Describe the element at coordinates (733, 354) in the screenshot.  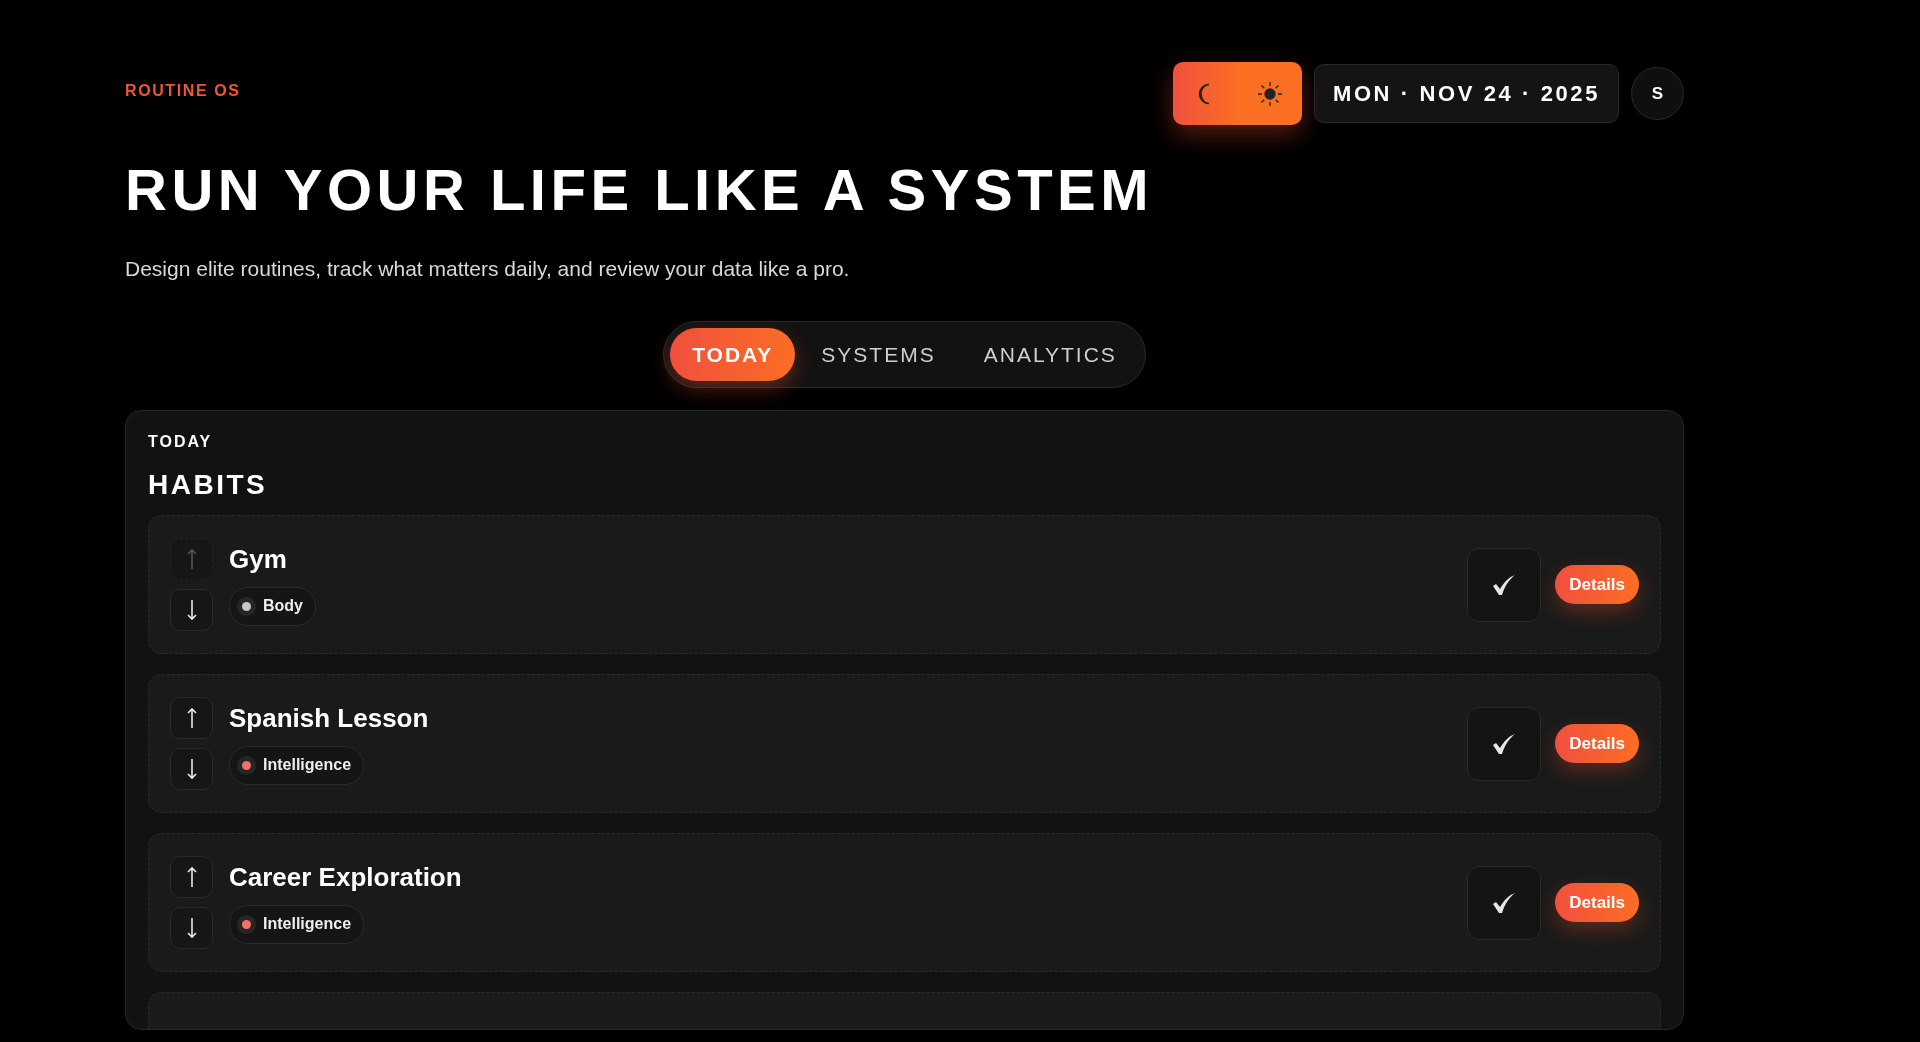
I see `tab: TODAY` at that location.